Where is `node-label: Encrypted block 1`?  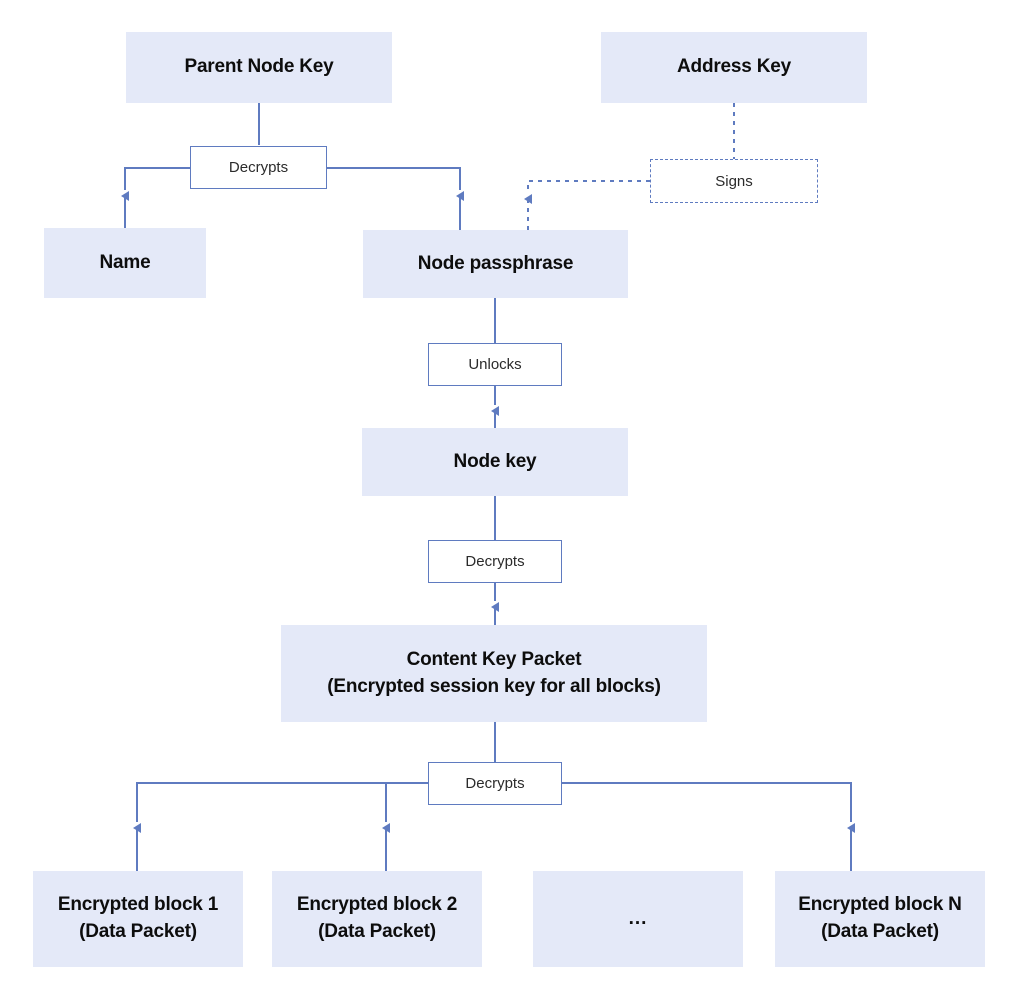 node-label: Encrypted block 1 is located at coordinates (138, 905).